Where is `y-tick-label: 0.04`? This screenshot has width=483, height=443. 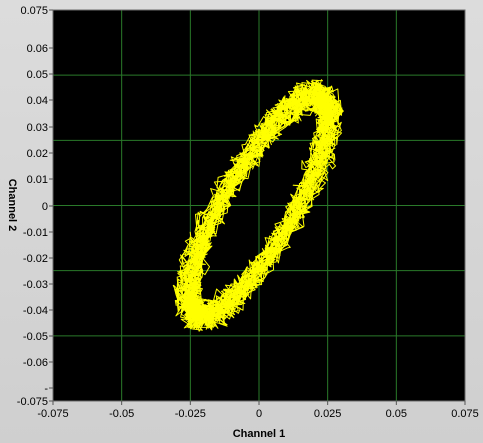
y-tick-label: 0.04 is located at coordinates (37, 101).